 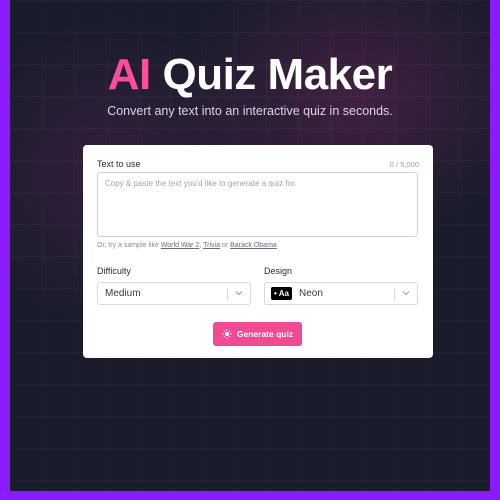 What do you see at coordinates (278, 271) in the screenshot?
I see `design-label: Design` at bounding box center [278, 271].